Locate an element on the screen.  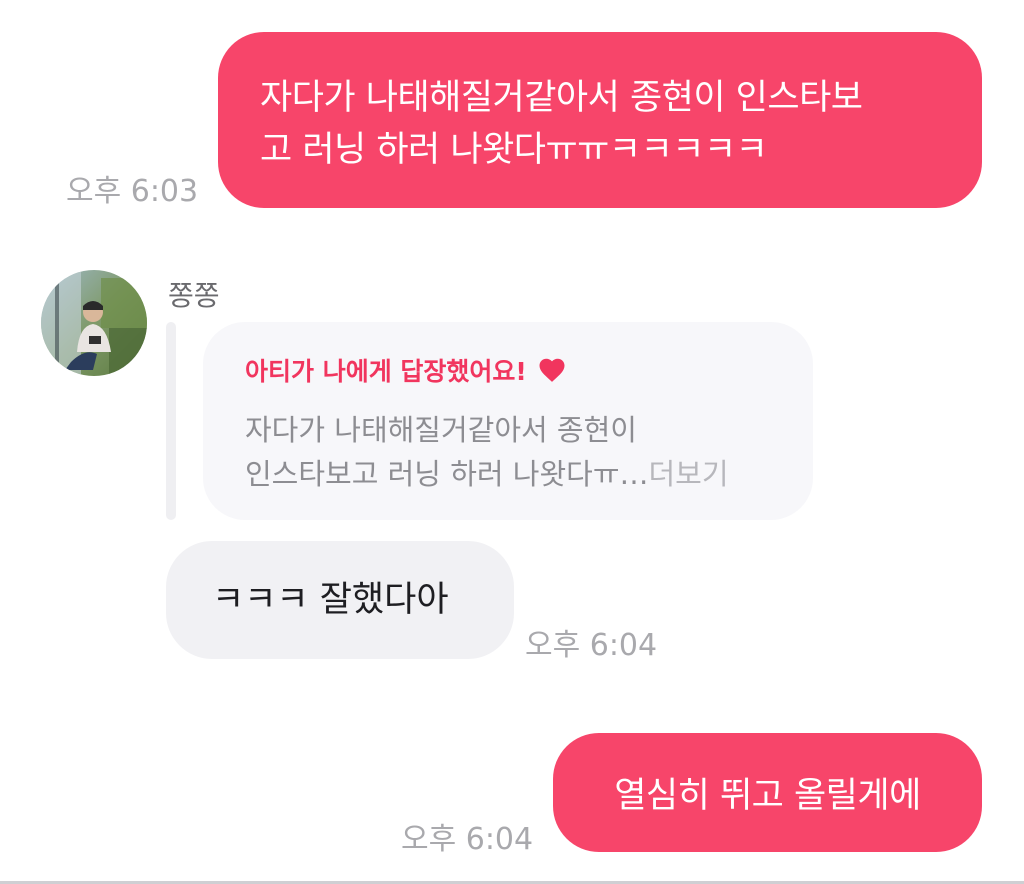
heart-icon-shape is located at coordinates (552, 370).